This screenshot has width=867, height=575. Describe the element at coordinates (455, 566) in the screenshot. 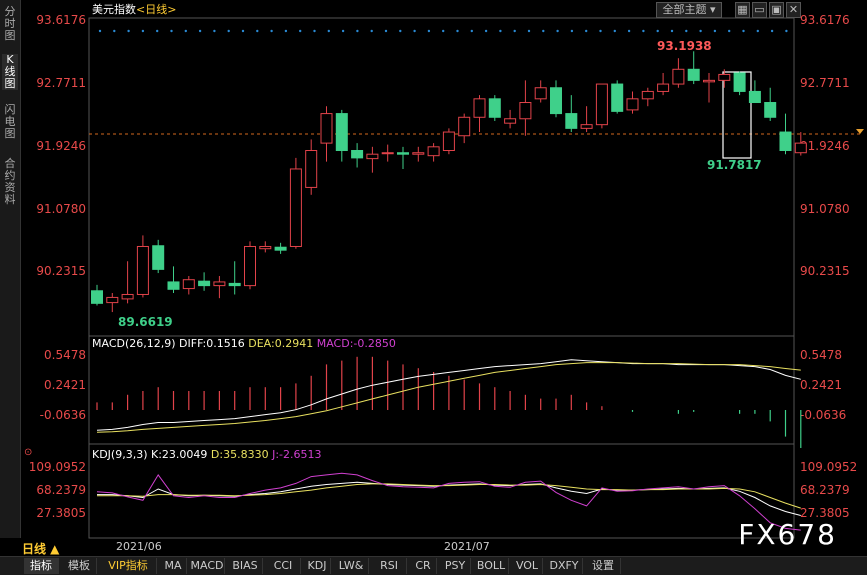

I see `tab-psy: PSY` at that location.